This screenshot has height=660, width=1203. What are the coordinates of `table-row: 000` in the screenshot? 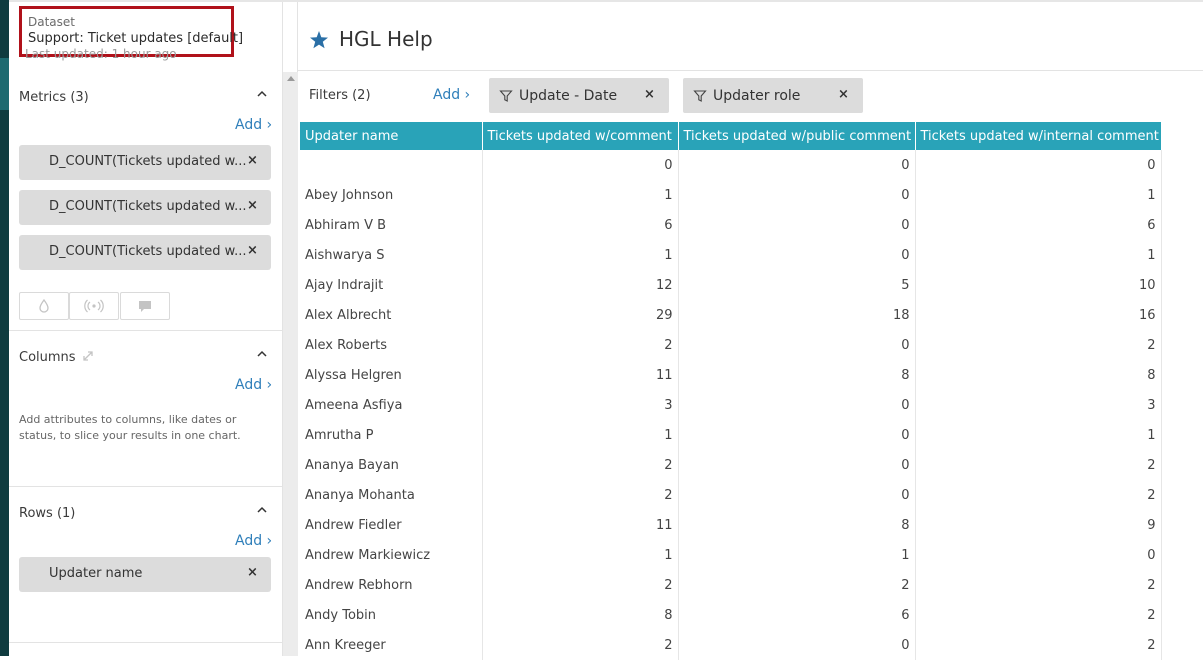 It's located at (731, 165).